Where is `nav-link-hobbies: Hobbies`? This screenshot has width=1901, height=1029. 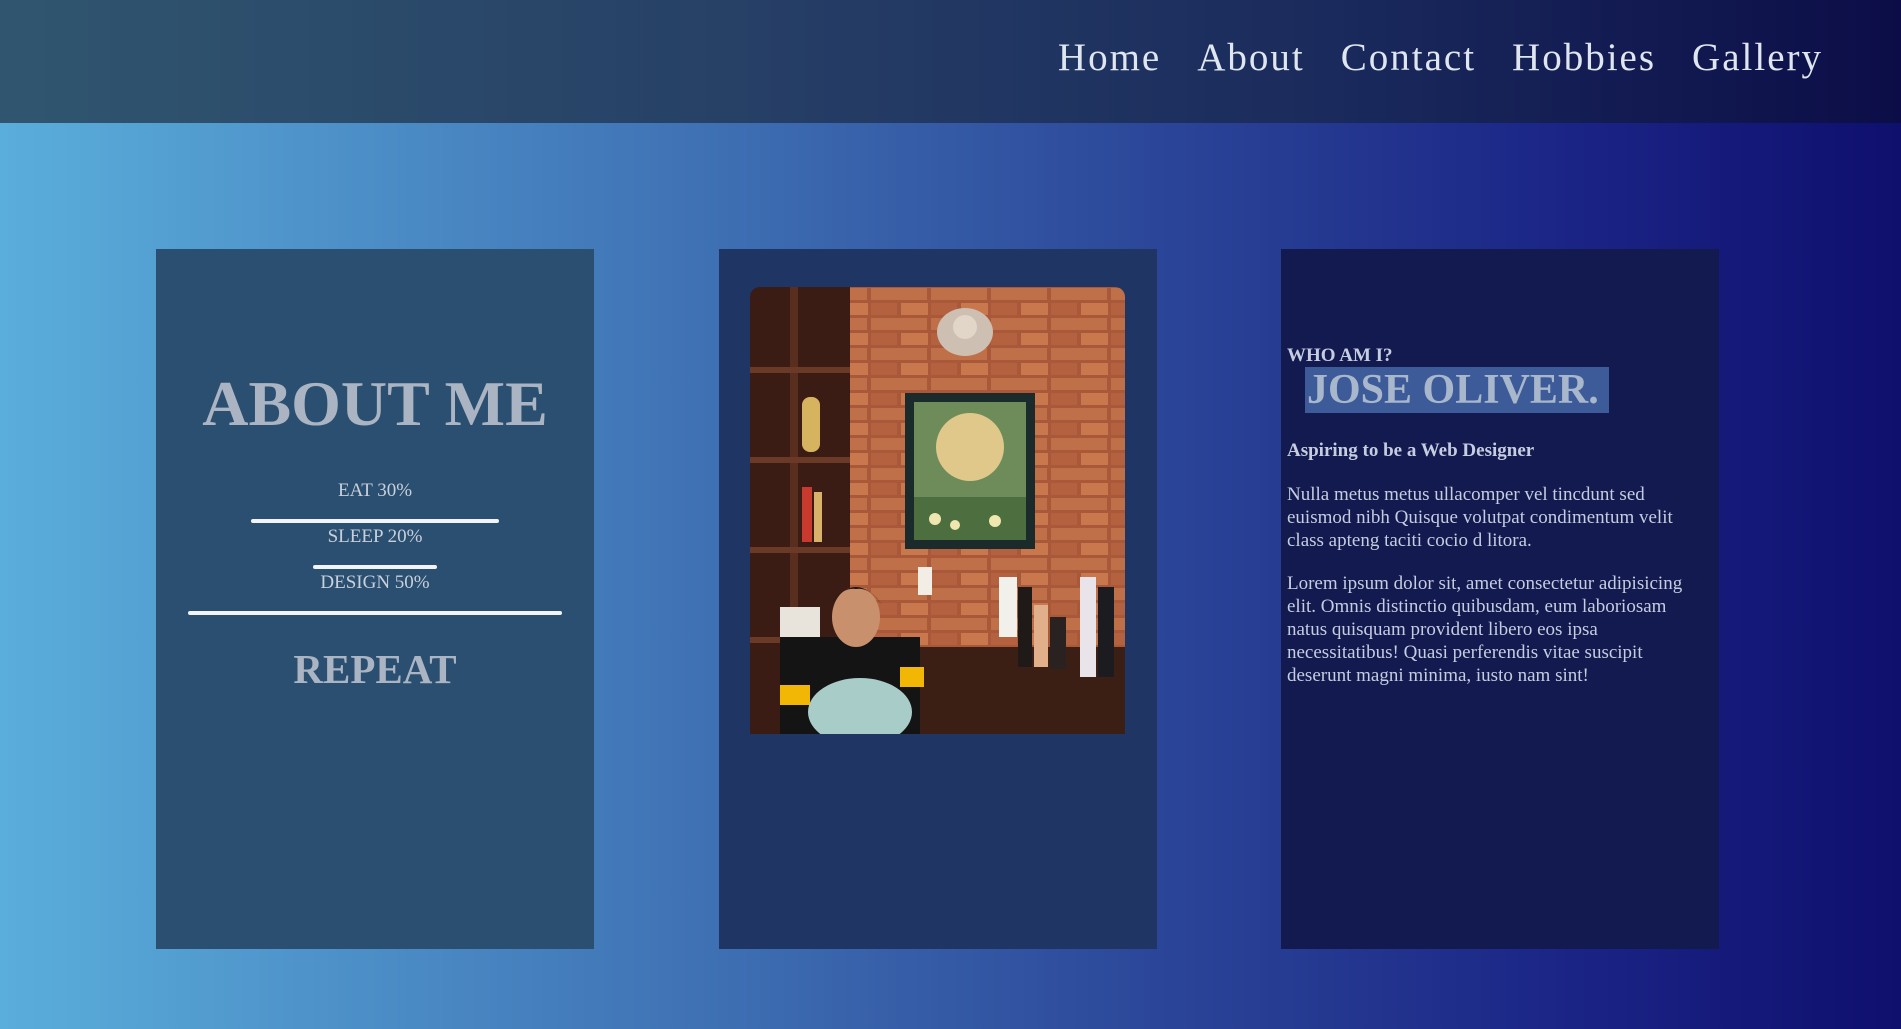
nav-link-hobbies: Hobbies is located at coordinates (1584, 57).